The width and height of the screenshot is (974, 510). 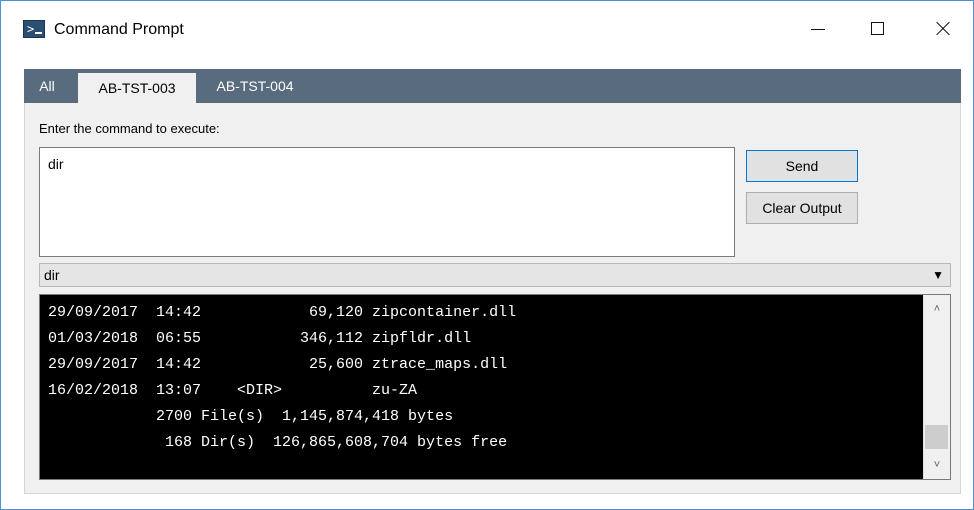 I want to click on history-selected-value: dir, so click(x=52, y=275).